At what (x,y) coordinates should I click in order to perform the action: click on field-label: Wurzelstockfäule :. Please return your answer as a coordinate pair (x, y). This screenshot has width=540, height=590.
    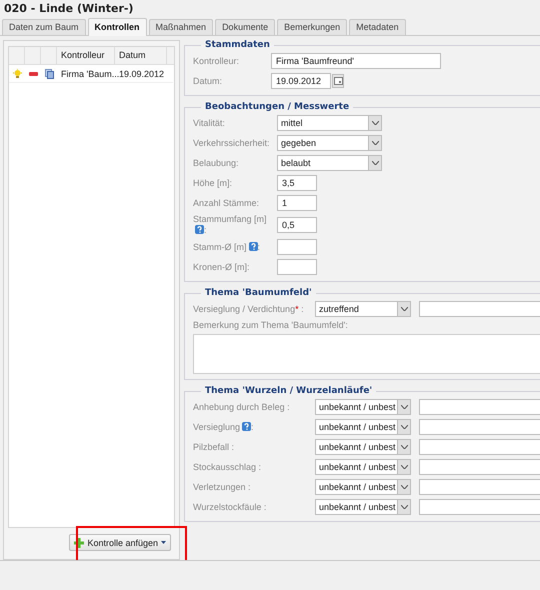
    Looking at the image, I should click on (229, 507).